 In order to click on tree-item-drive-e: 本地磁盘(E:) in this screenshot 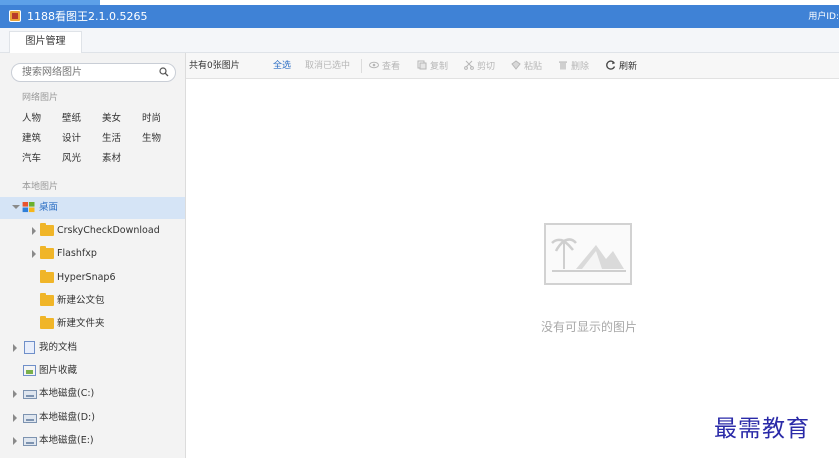, I will do `click(92, 441)`.